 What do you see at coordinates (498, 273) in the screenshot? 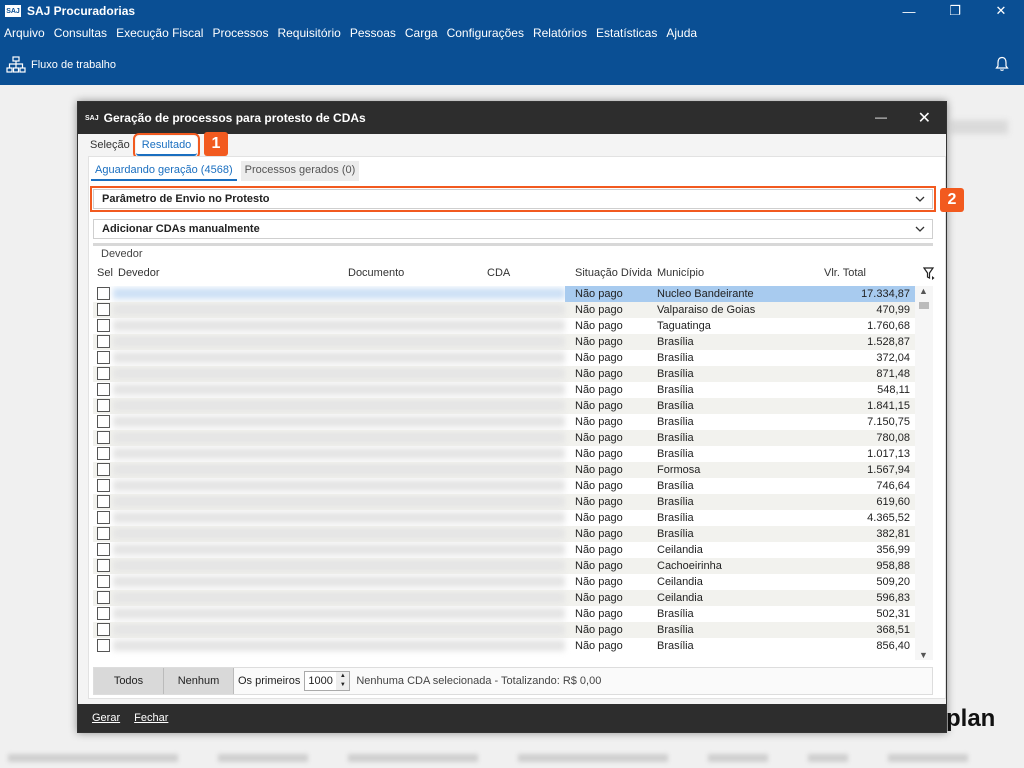
I see `col-header-cda: CDA` at bounding box center [498, 273].